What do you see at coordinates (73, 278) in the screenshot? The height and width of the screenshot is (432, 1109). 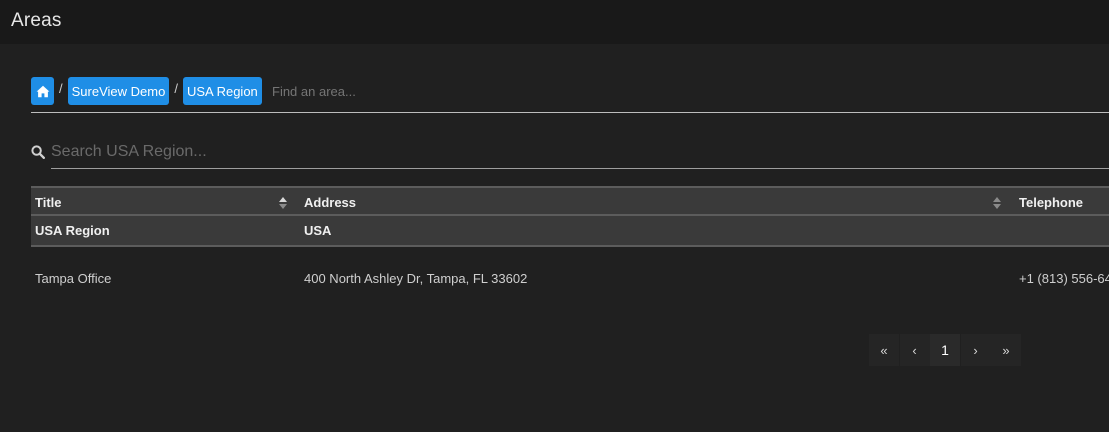 I see `row-title-cell: Tampa Office` at bounding box center [73, 278].